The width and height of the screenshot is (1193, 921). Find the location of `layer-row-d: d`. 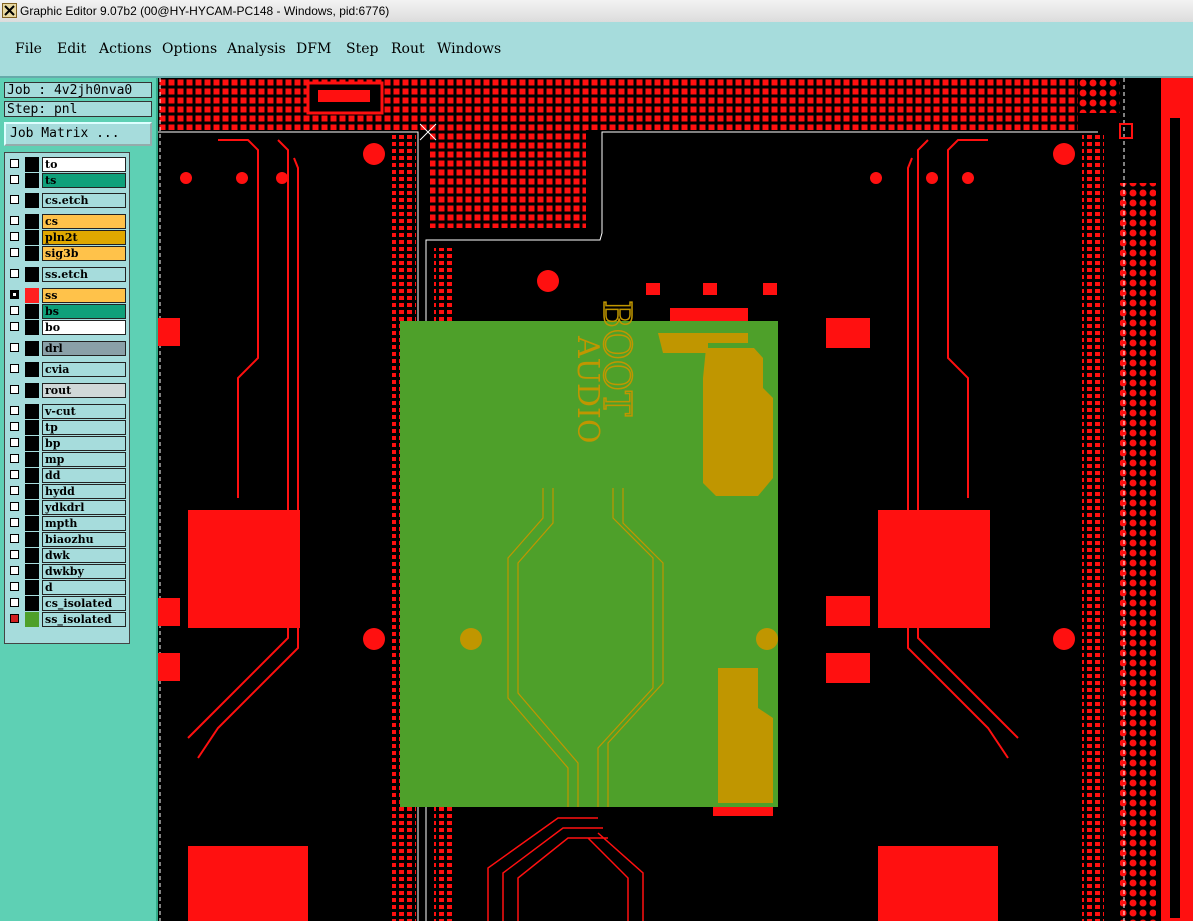

layer-row-d: d is located at coordinates (67, 587).